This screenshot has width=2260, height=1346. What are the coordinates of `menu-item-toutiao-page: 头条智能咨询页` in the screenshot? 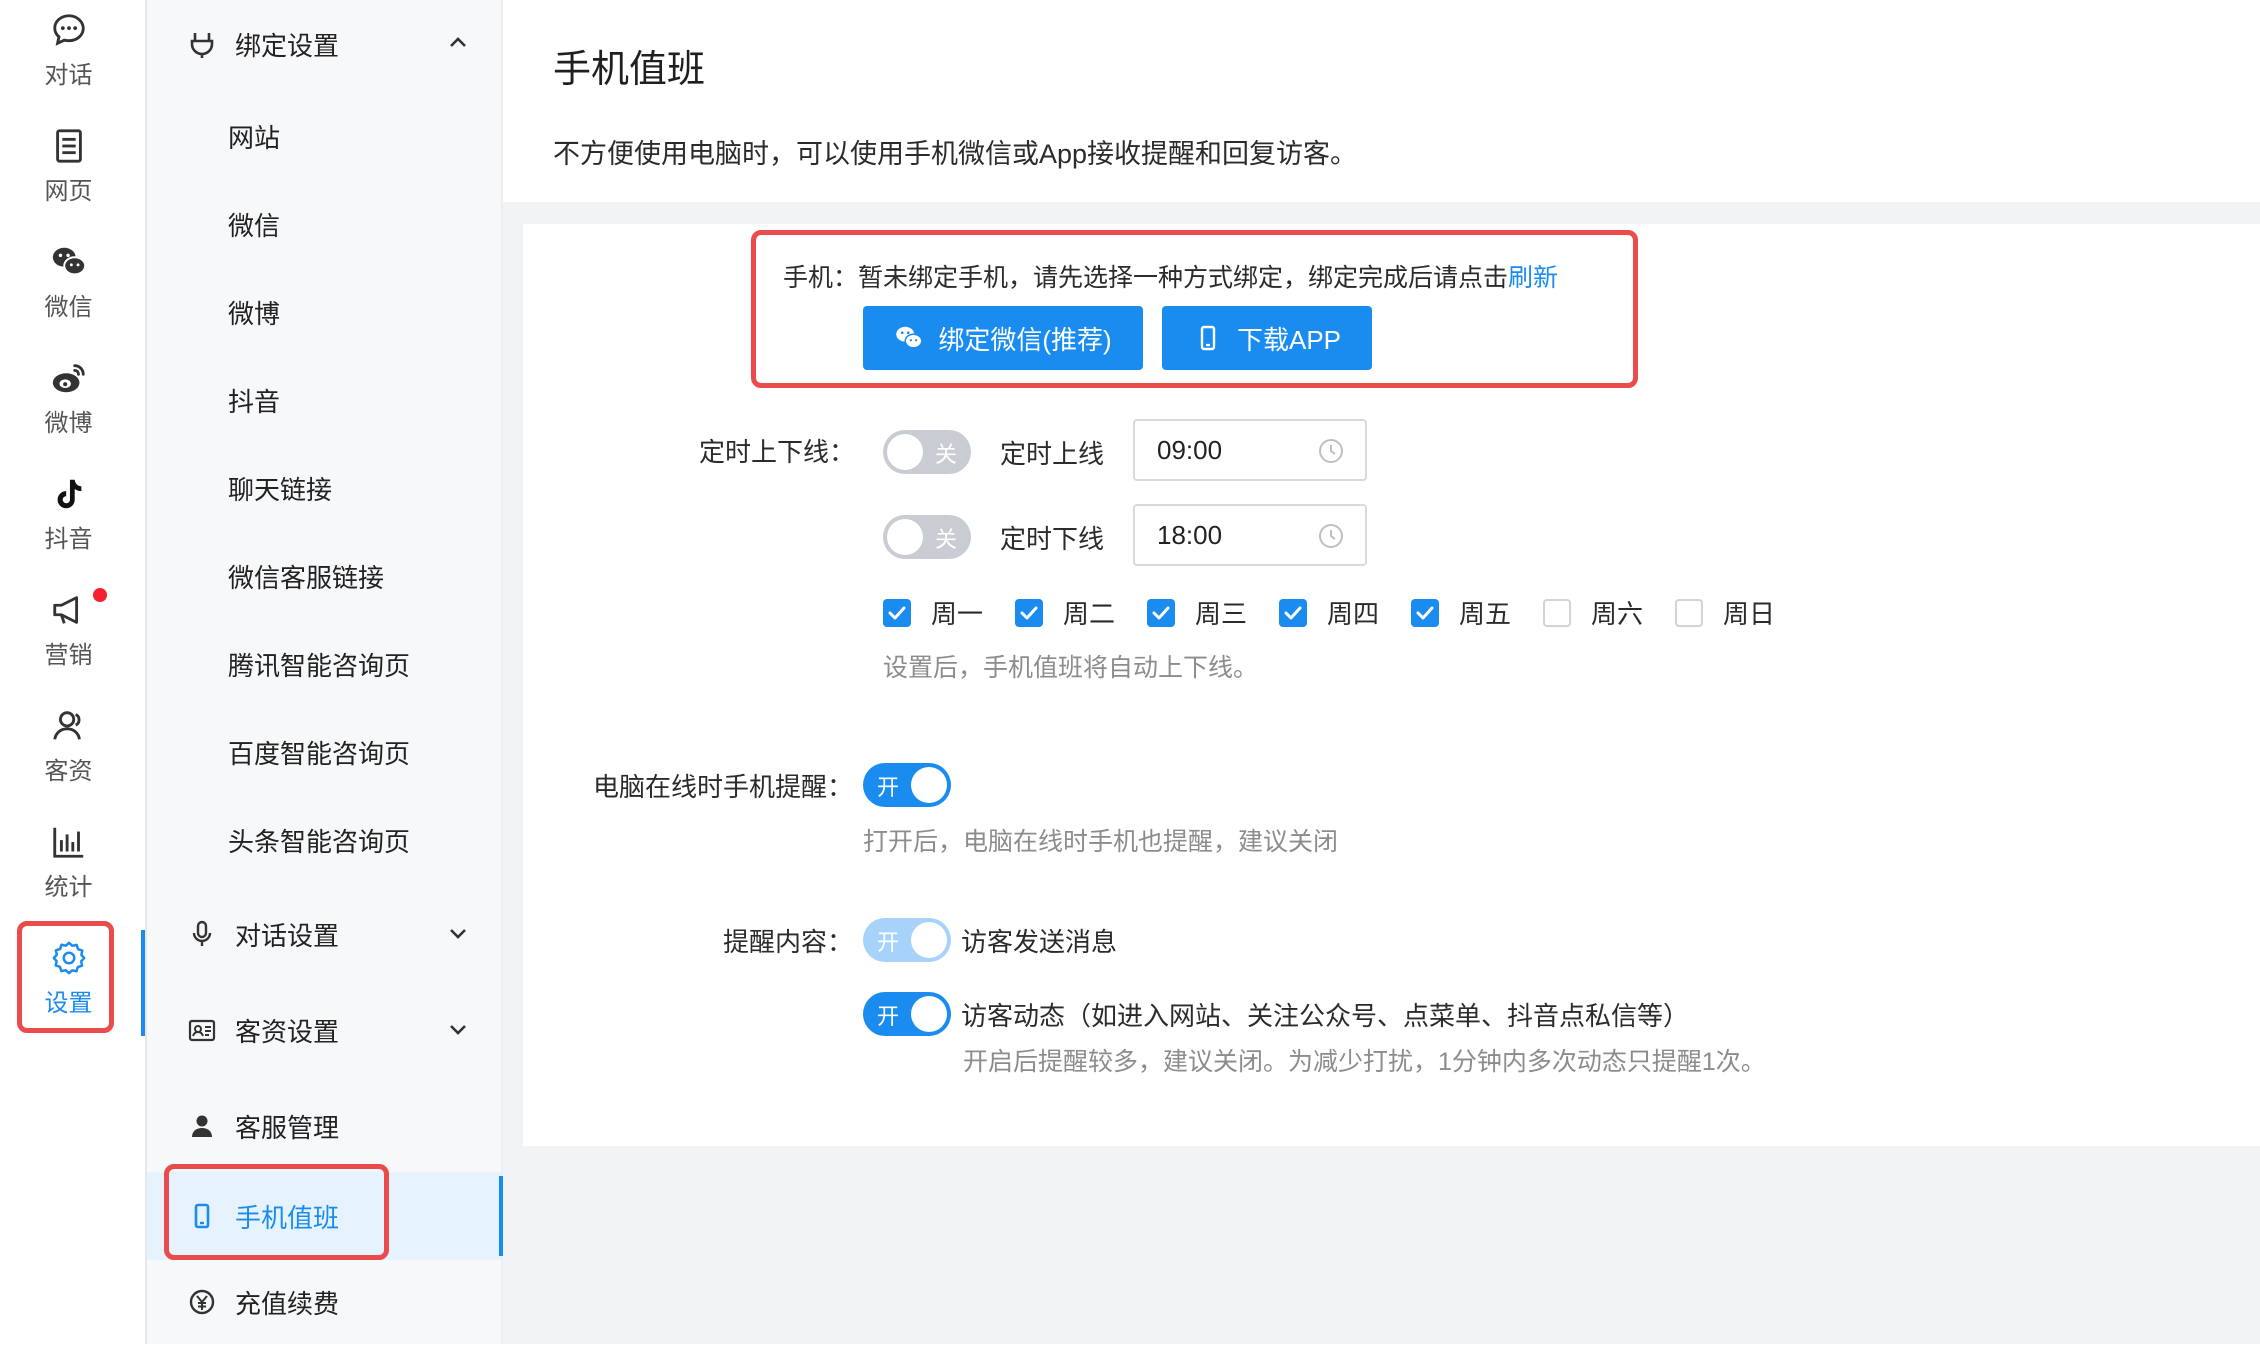 It's located at (324, 840).